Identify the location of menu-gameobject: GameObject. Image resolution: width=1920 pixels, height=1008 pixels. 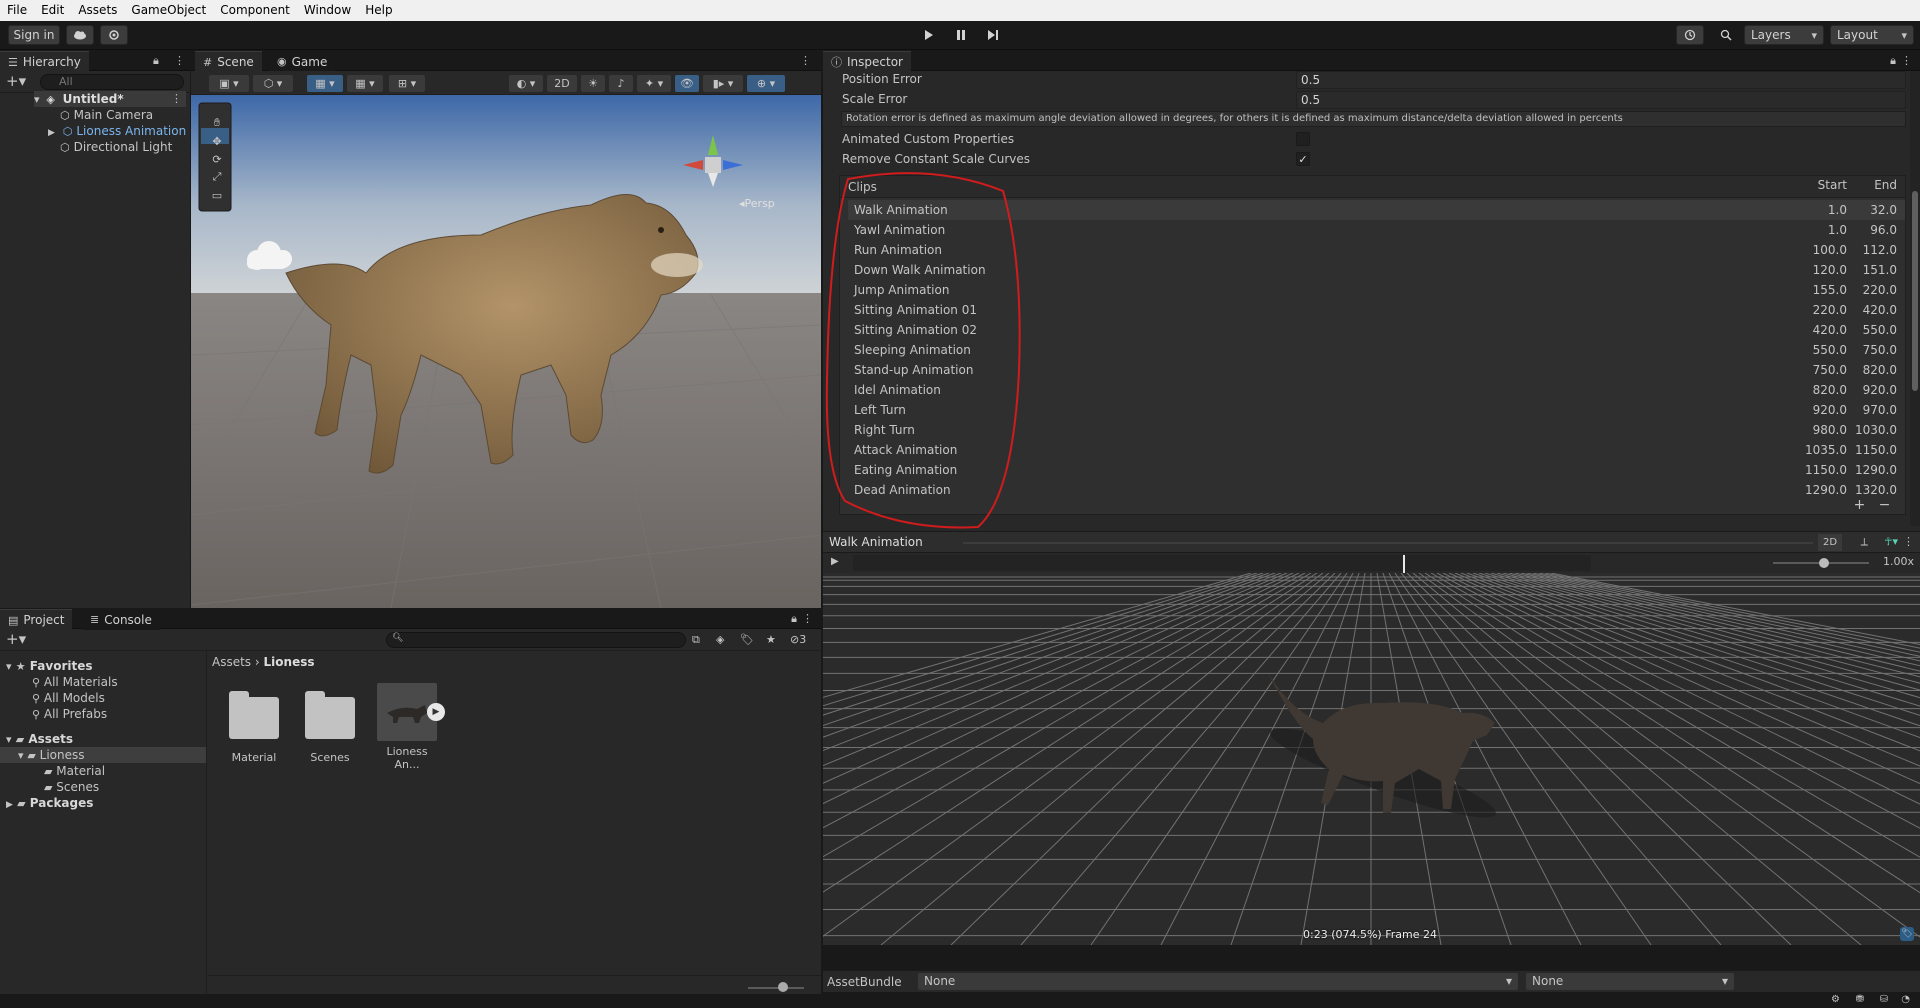
(168, 10).